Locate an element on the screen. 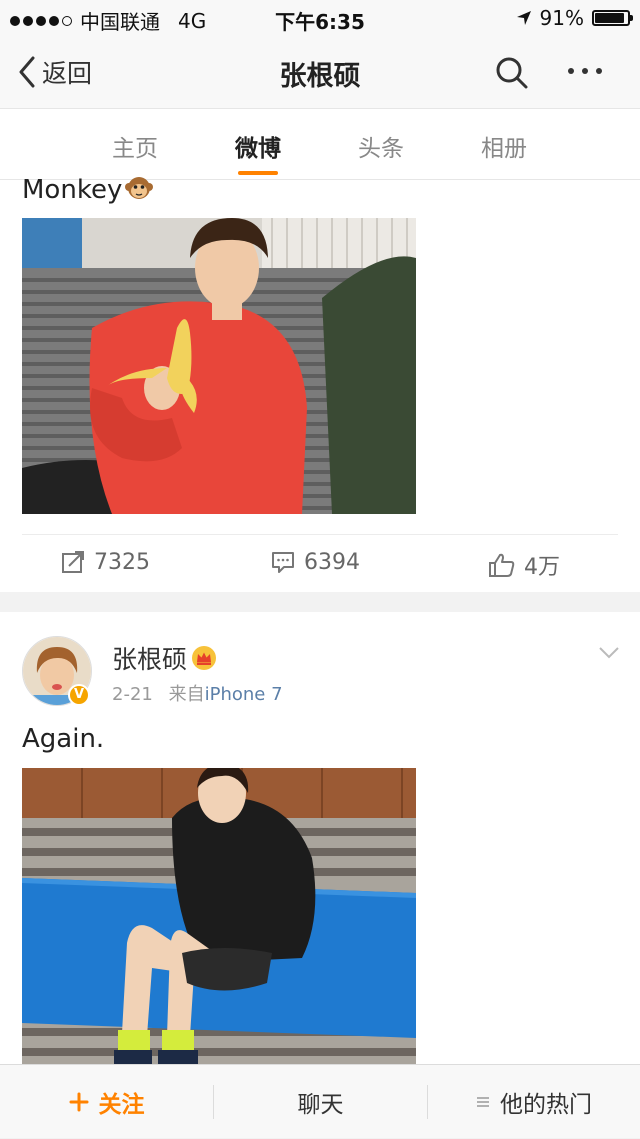 Image resolution: width=640 pixels, height=1139 pixels. post-author: 张根硕 is located at coordinates (164, 658).